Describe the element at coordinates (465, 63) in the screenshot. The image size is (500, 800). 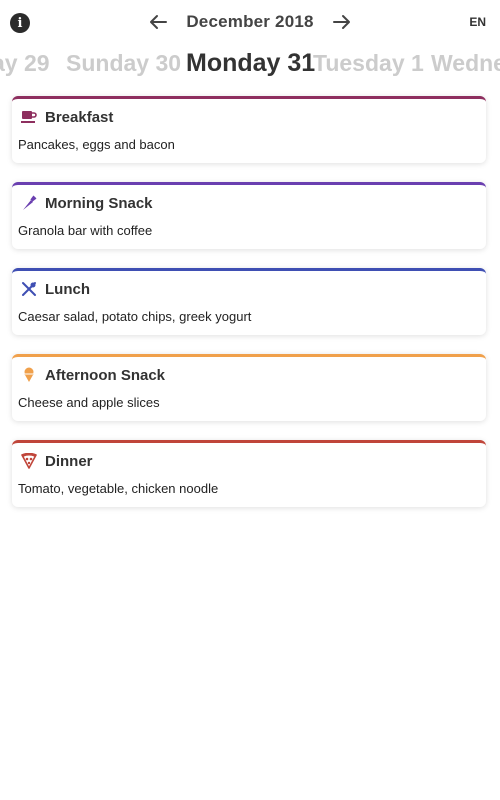
I see `day-item: Wednes` at that location.